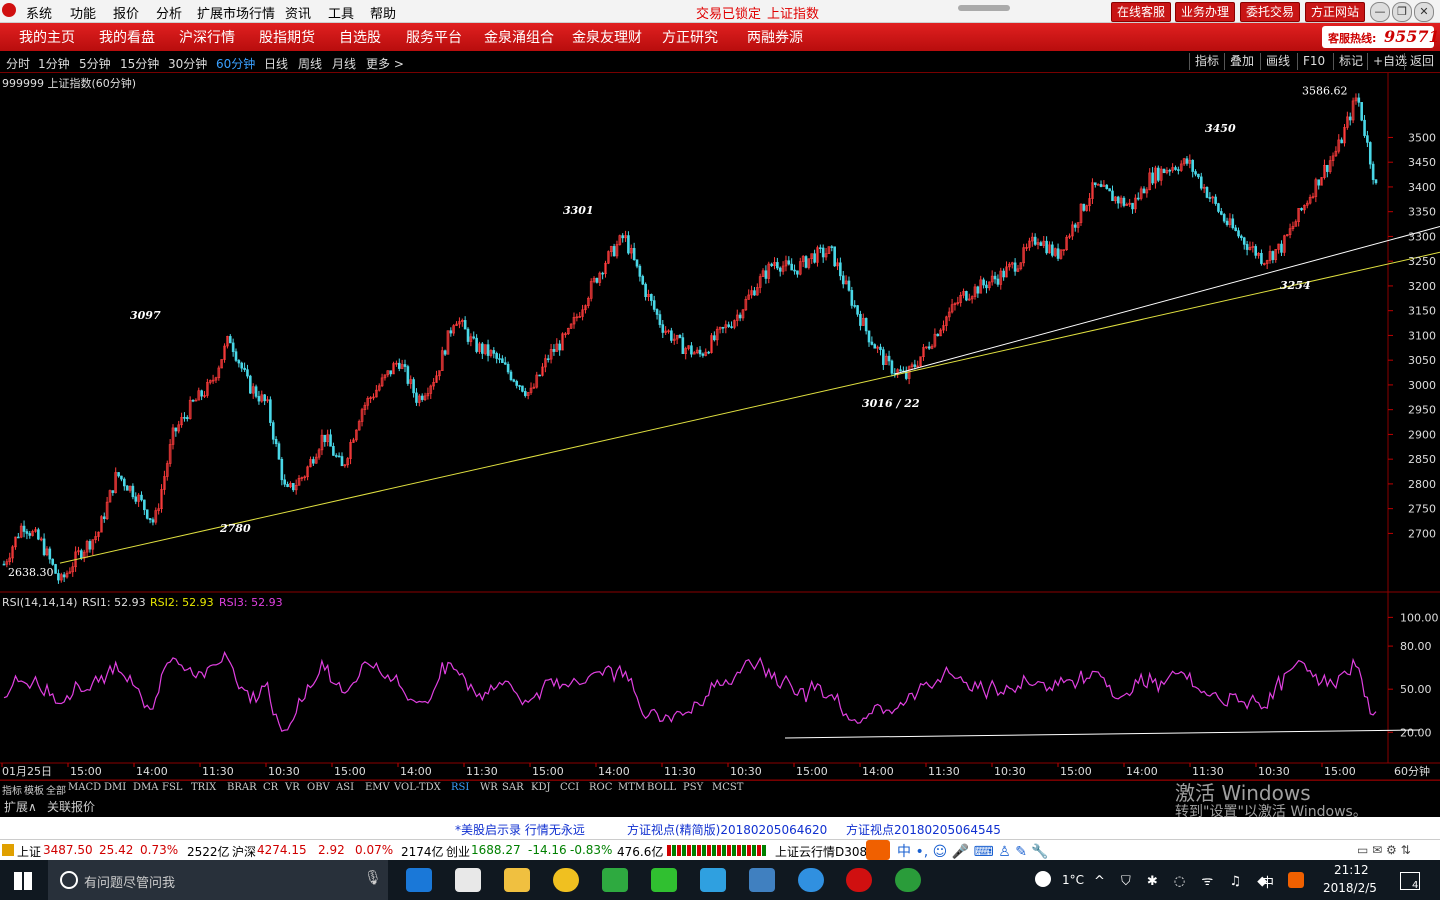  What do you see at coordinates (341, 12) in the screenshot?
I see `menu-tools: 工具` at bounding box center [341, 12].